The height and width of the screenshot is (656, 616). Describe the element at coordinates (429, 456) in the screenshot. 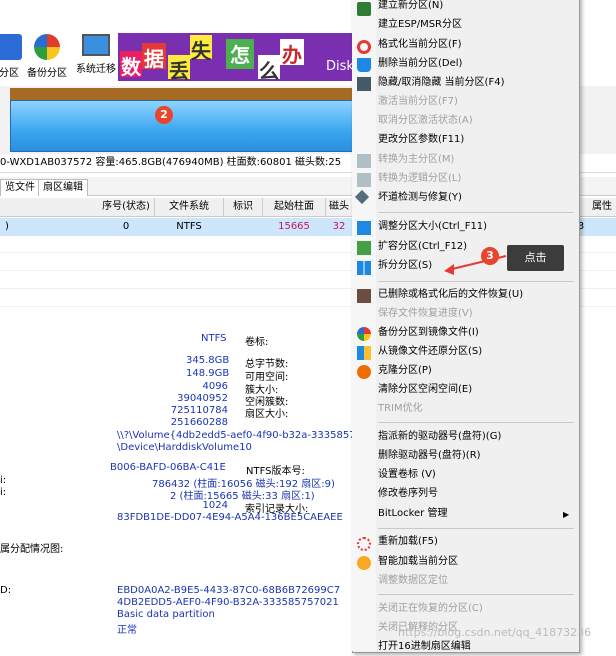

I see `menu-item-remove-letter: 删除驱动器号(盘符)(R)` at that location.